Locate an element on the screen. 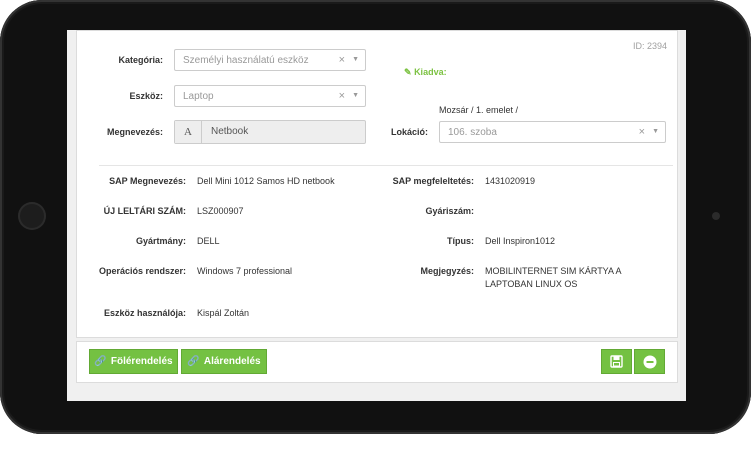  location-path: Mozsár / 1. emelet / is located at coordinates (479, 110).